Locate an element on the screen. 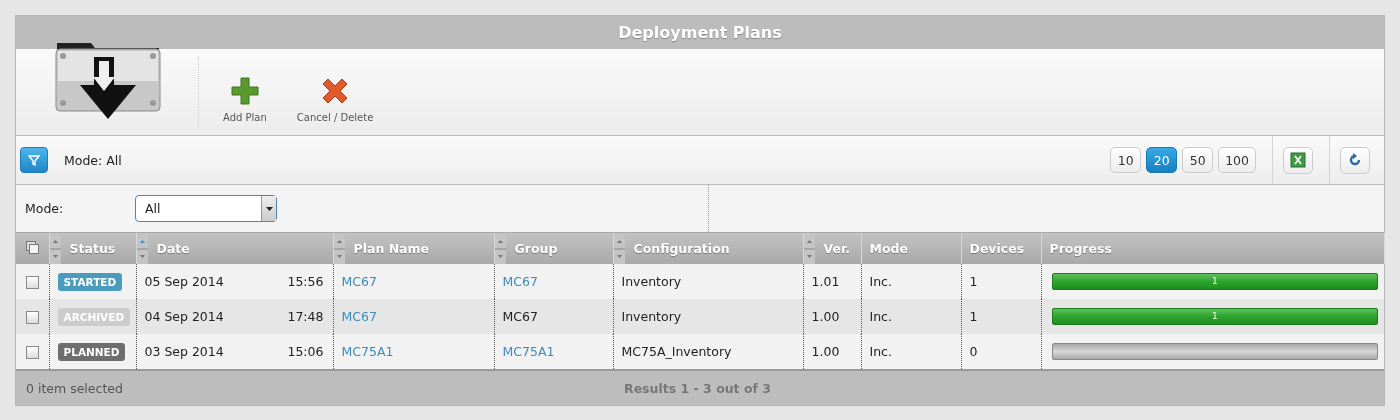 This screenshot has width=1400, height=420. add-plan-button: Add Plan is located at coordinates (245, 99).